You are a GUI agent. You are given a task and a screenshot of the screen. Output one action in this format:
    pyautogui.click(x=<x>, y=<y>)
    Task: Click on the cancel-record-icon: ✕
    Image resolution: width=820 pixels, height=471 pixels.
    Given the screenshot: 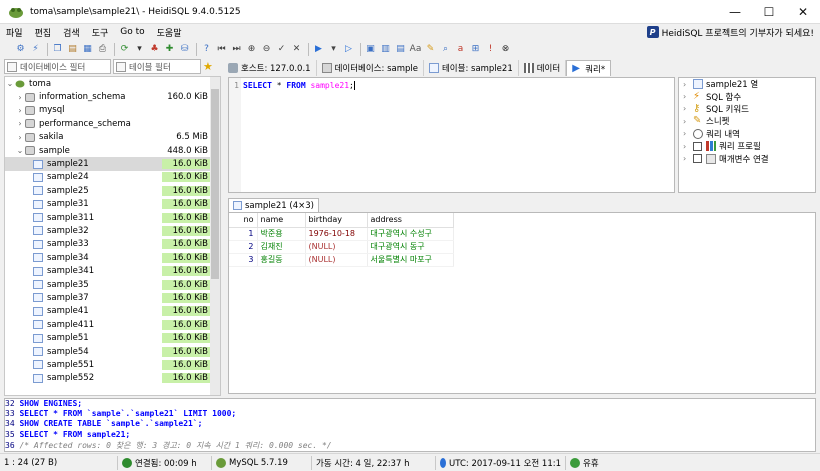 What is the action you would take?
    pyautogui.click(x=296, y=49)
    